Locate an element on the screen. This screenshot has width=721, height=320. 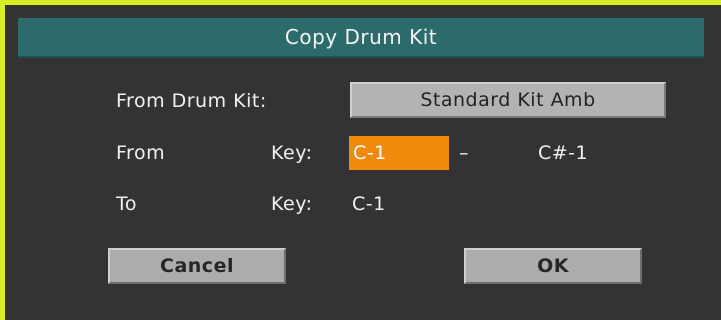
from-key-label: Key: is located at coordinates (292, 153).